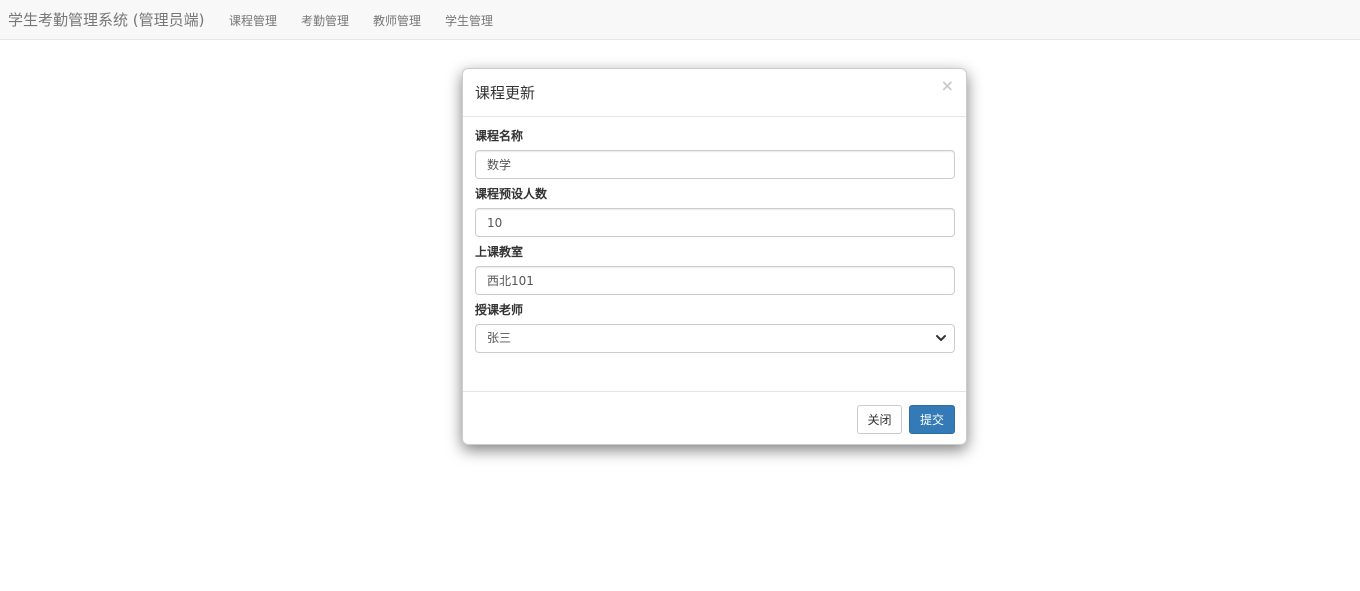 The height and width of the screenshot is (591, 1360). Describe the element at coordinates (715, 222) in the screenshot. I see `capacity-input` at that location.